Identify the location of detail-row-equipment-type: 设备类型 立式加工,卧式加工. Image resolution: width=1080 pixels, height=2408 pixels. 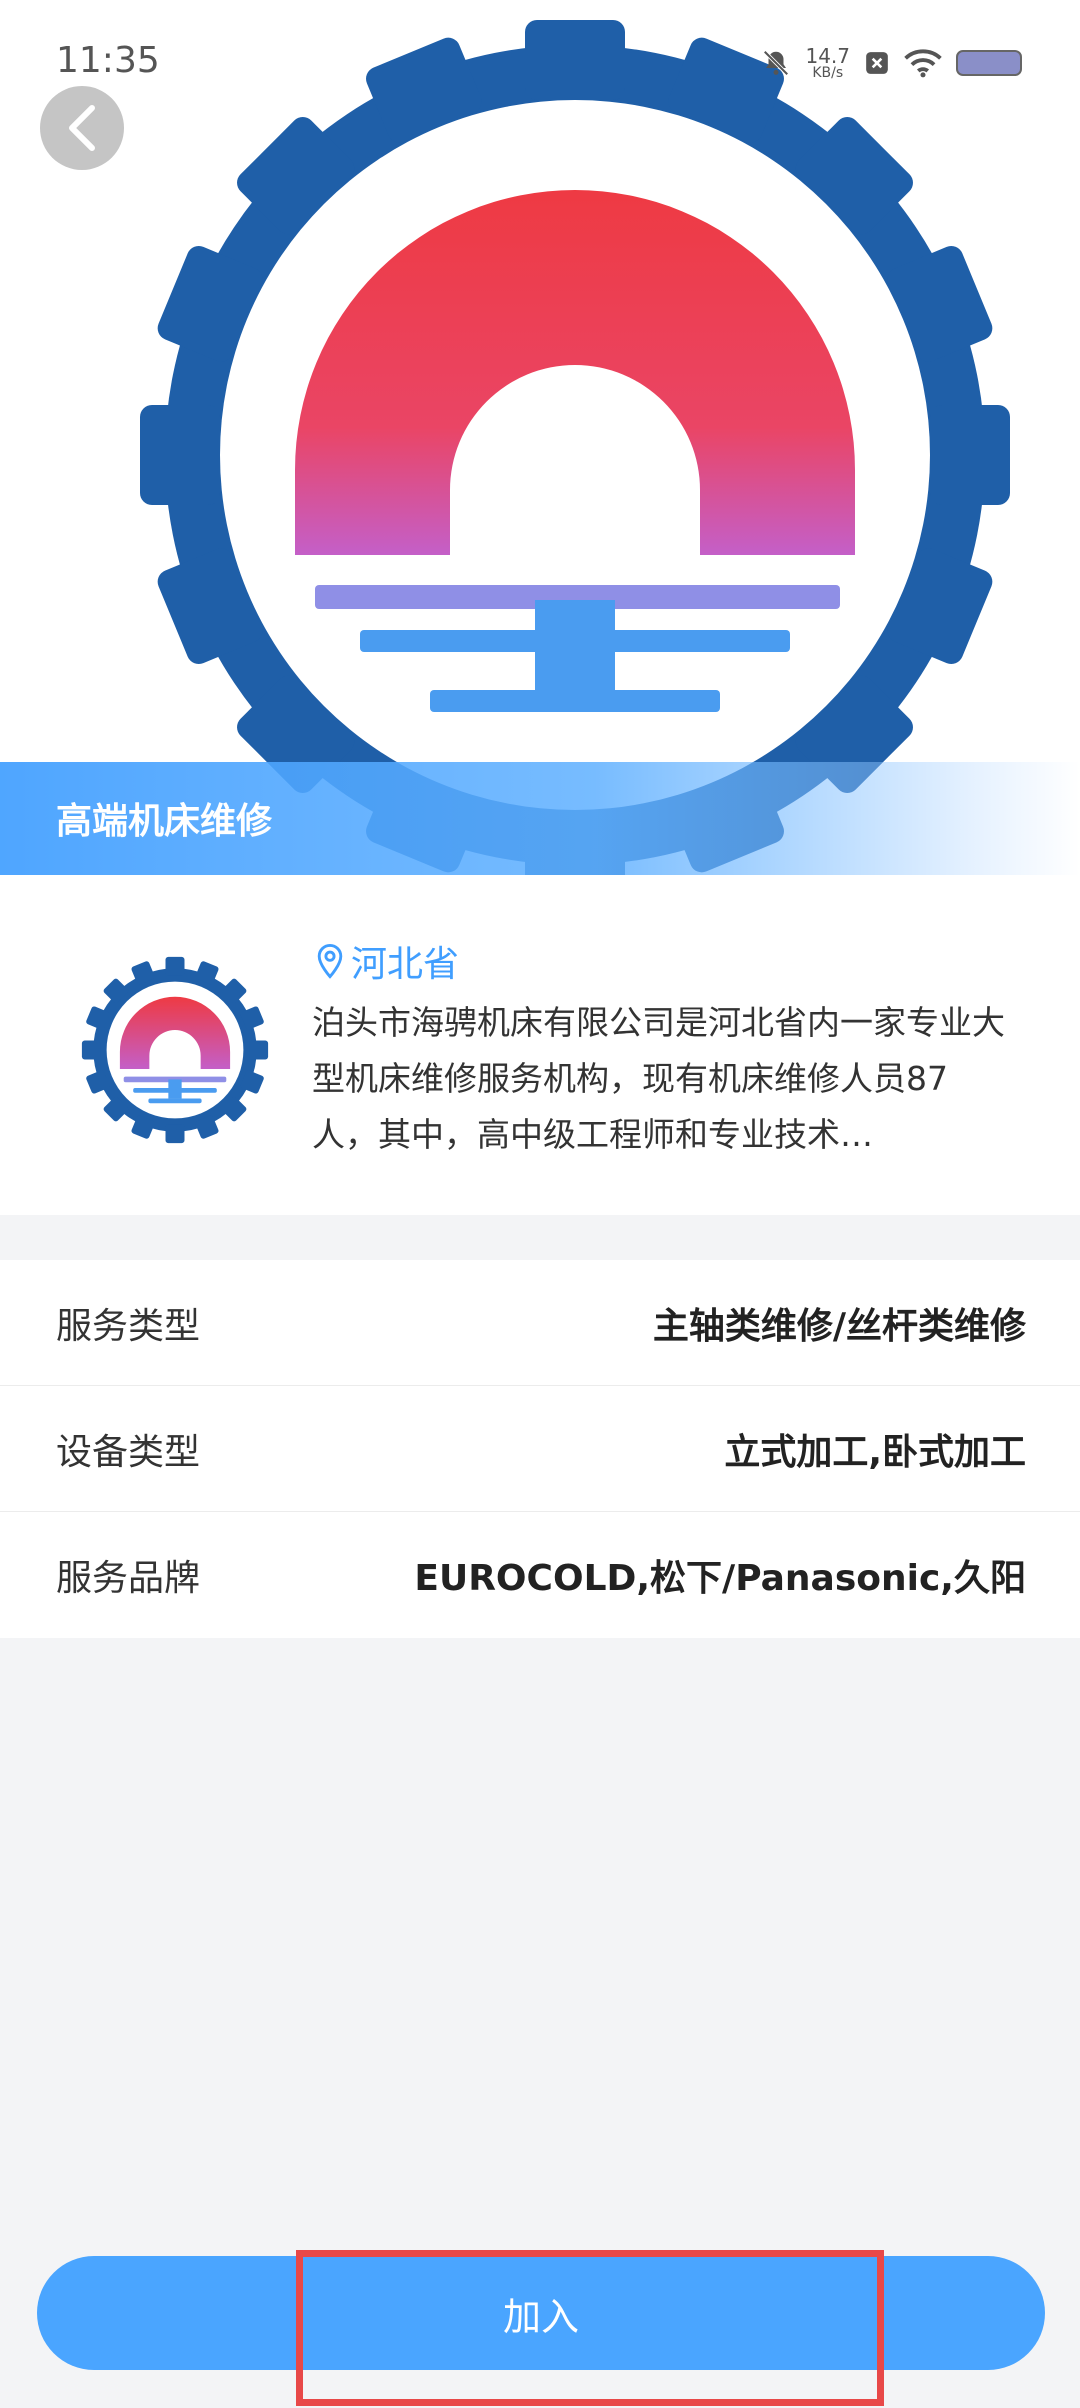
(540, 1449).